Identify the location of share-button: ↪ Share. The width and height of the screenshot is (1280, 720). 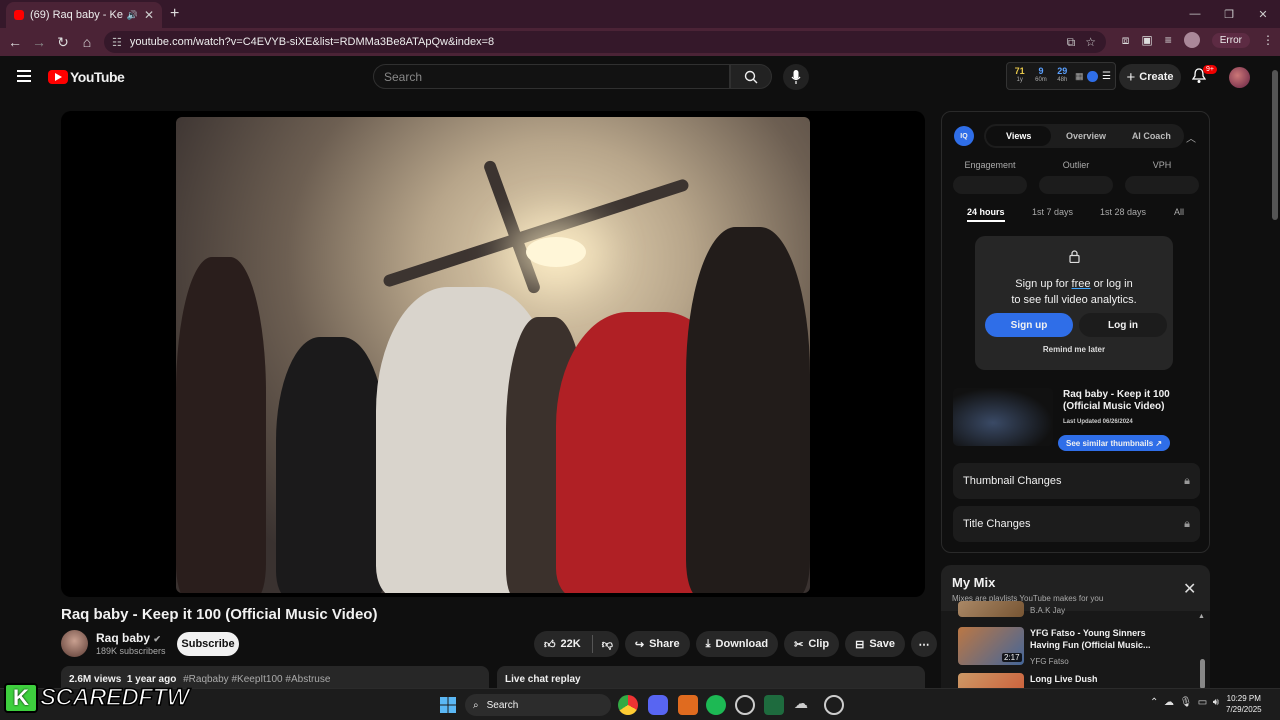
(657, 644).